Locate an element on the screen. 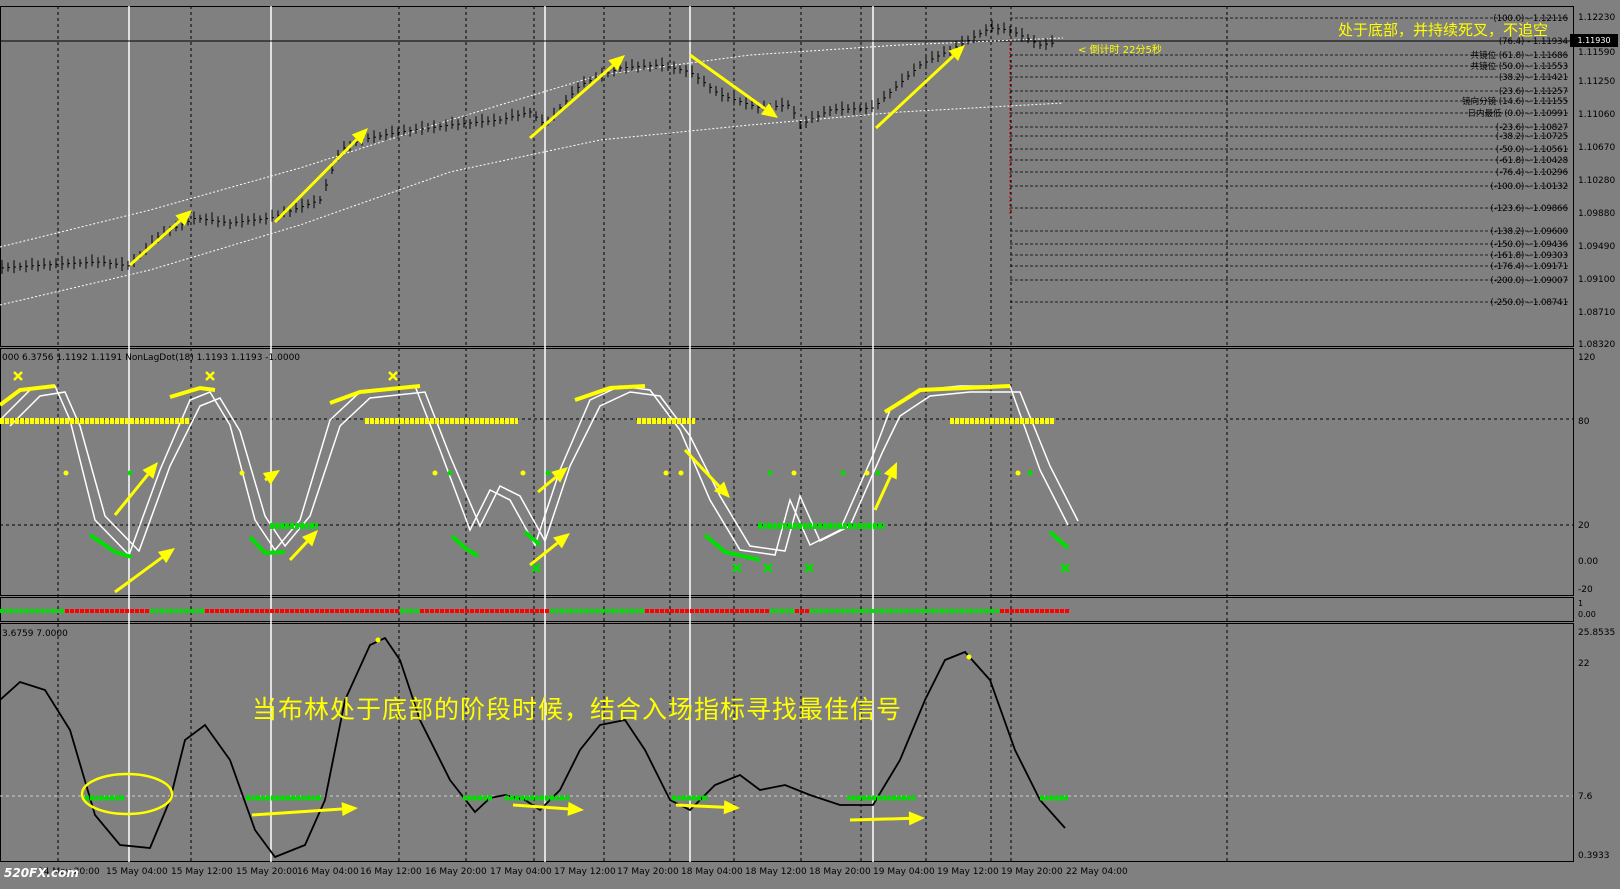 Image resolution: width=1620 pixels, height=889 pixels. oscillator-tick: 120 is located at coordinates (1586, 358).